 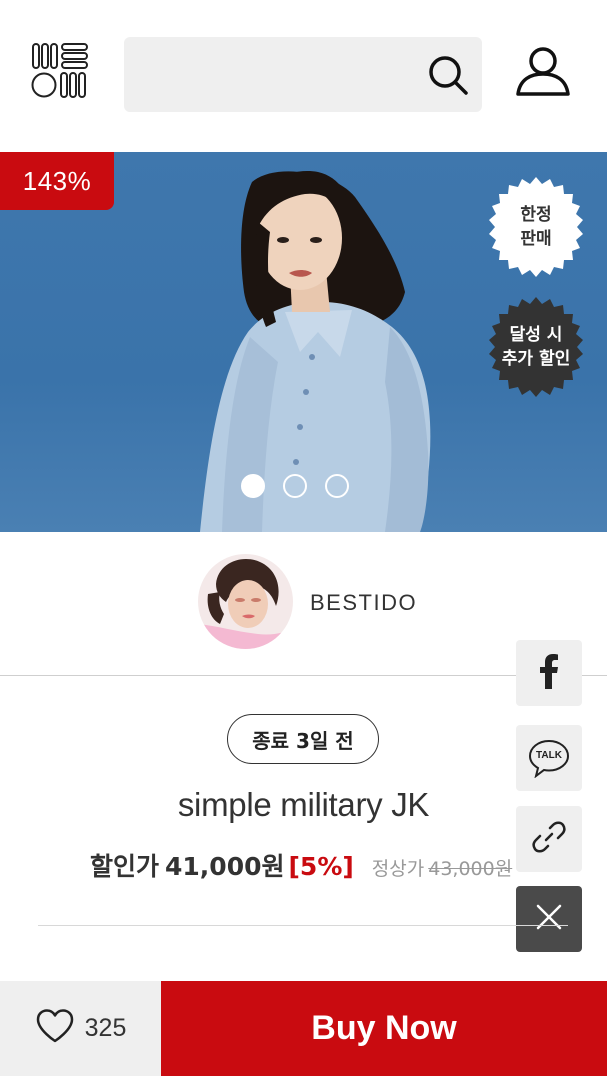 What do you see at coordinates (398, 869) in the screenshot?
I see `regular-price-label: 정상가` at bounding box center [398, 869].